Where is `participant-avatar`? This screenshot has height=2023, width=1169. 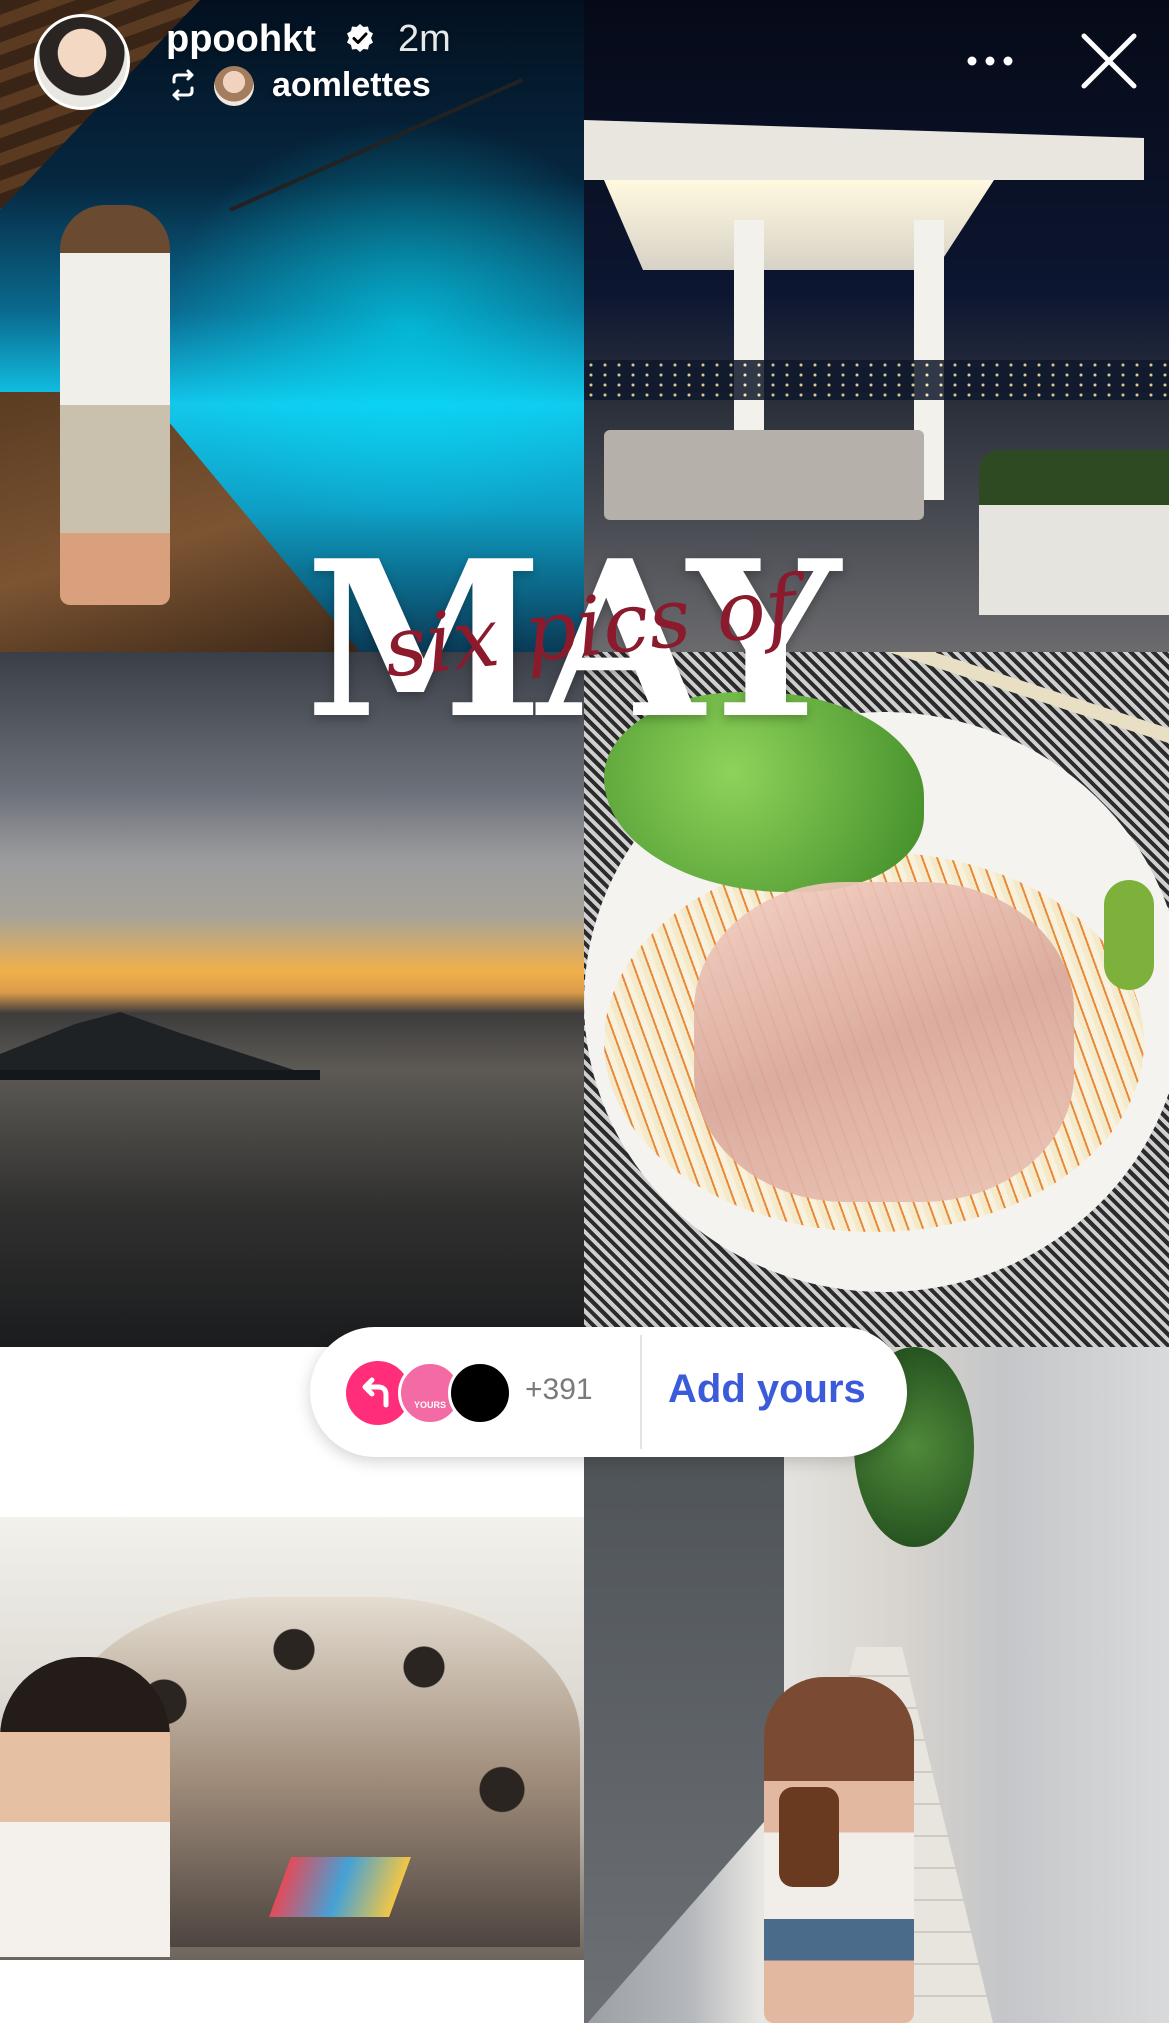
participant-avatar is located at coordinates (480, 1393).